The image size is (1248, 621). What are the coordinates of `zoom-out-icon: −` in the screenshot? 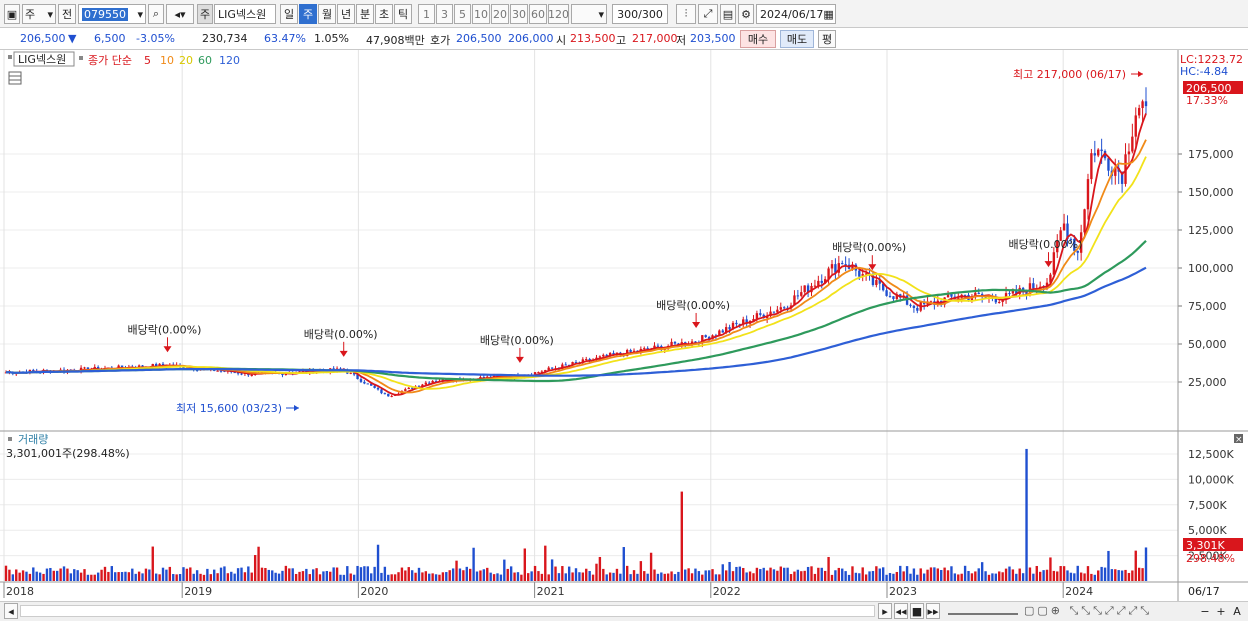 It's located at (1205, 611).